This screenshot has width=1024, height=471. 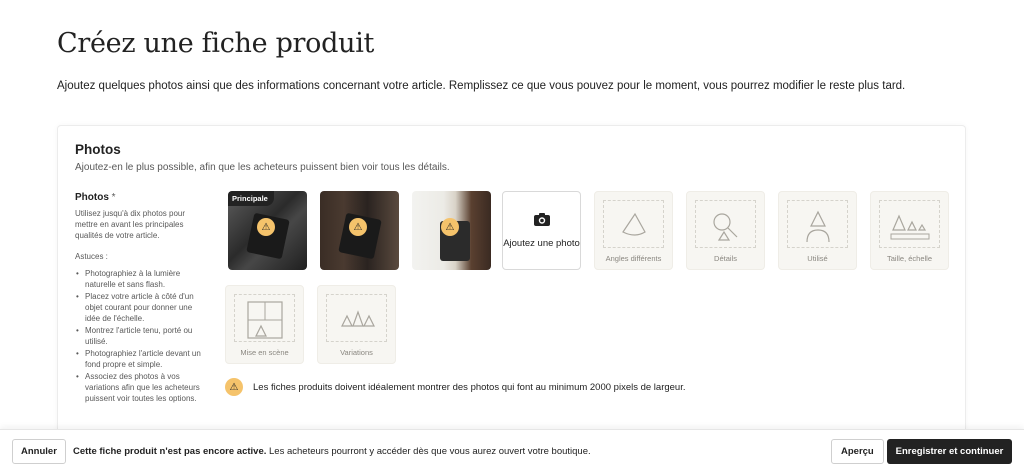 I want to click on placeholder-label: Mise en scène, so click(x=264, y=352).